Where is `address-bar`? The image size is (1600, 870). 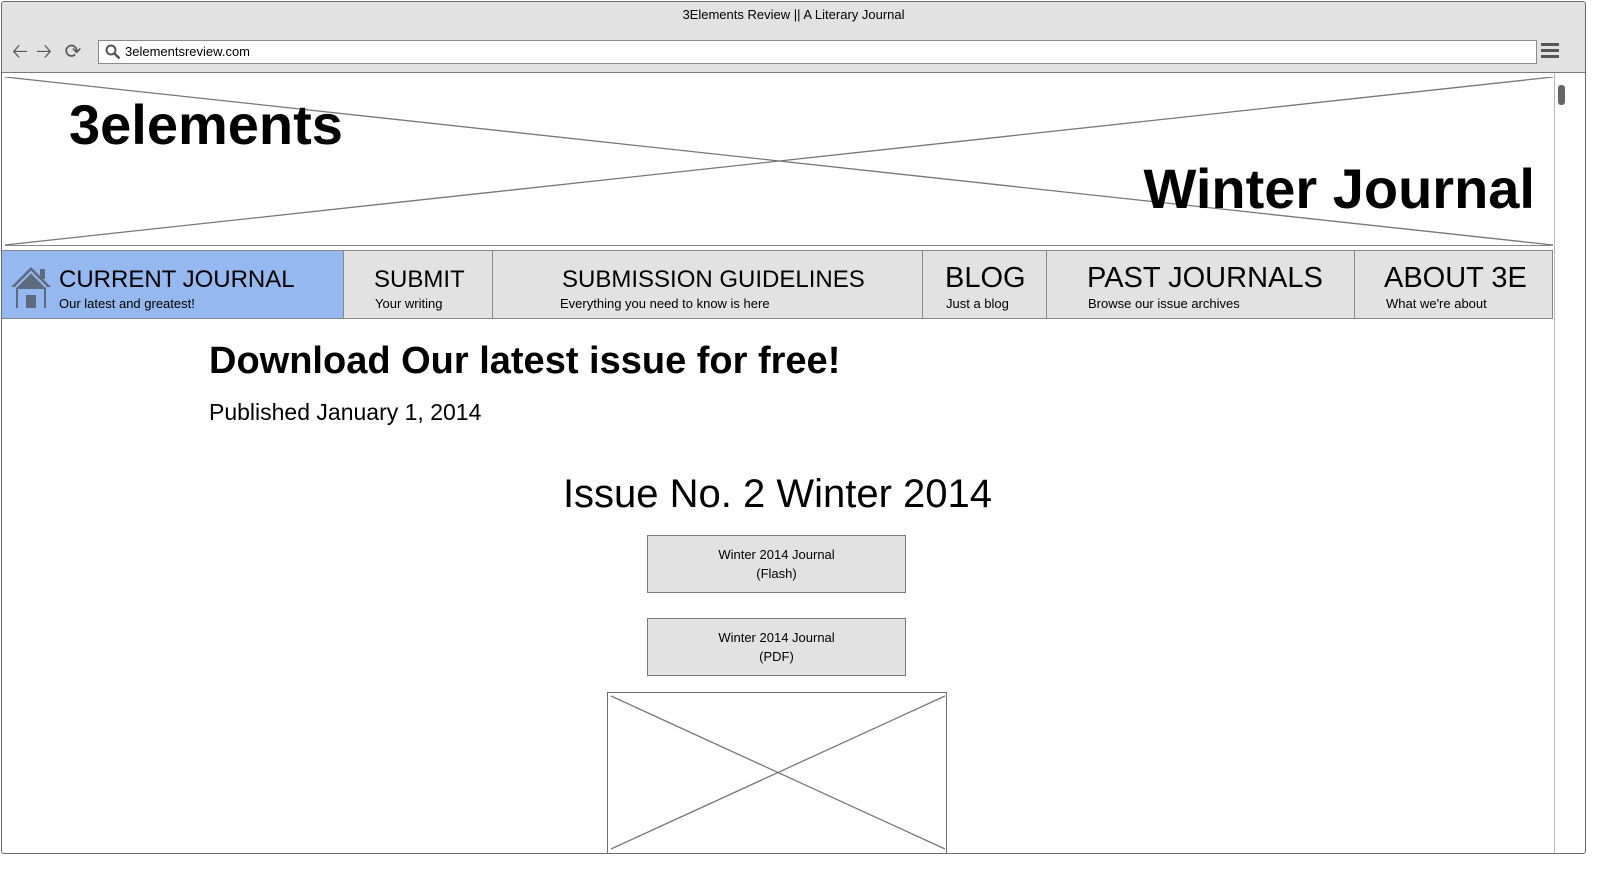
address-bar is located at coordinates (817, 52).